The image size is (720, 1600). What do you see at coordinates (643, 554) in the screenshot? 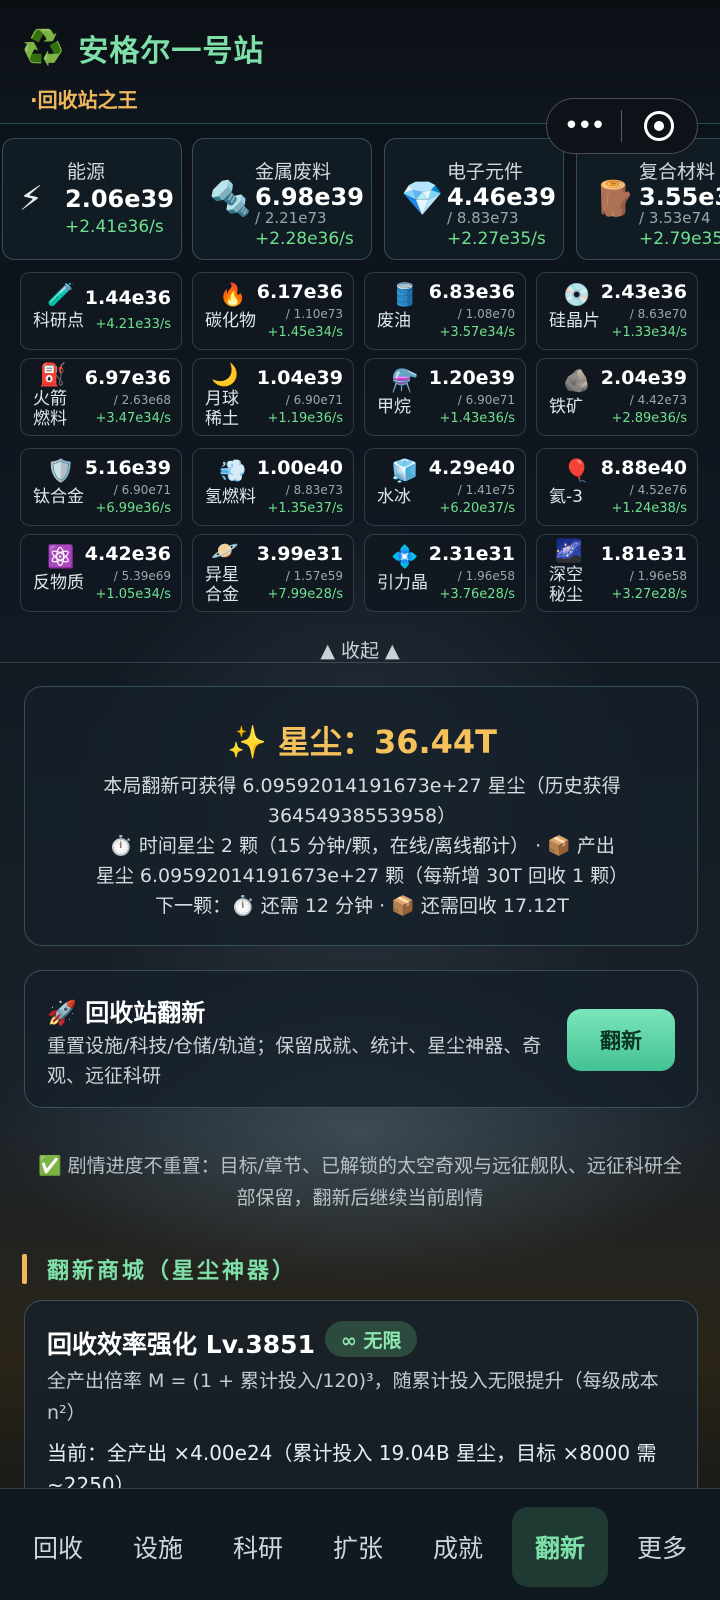
I see `resource-value: 1.81e31` at bounding box center [643, 554].